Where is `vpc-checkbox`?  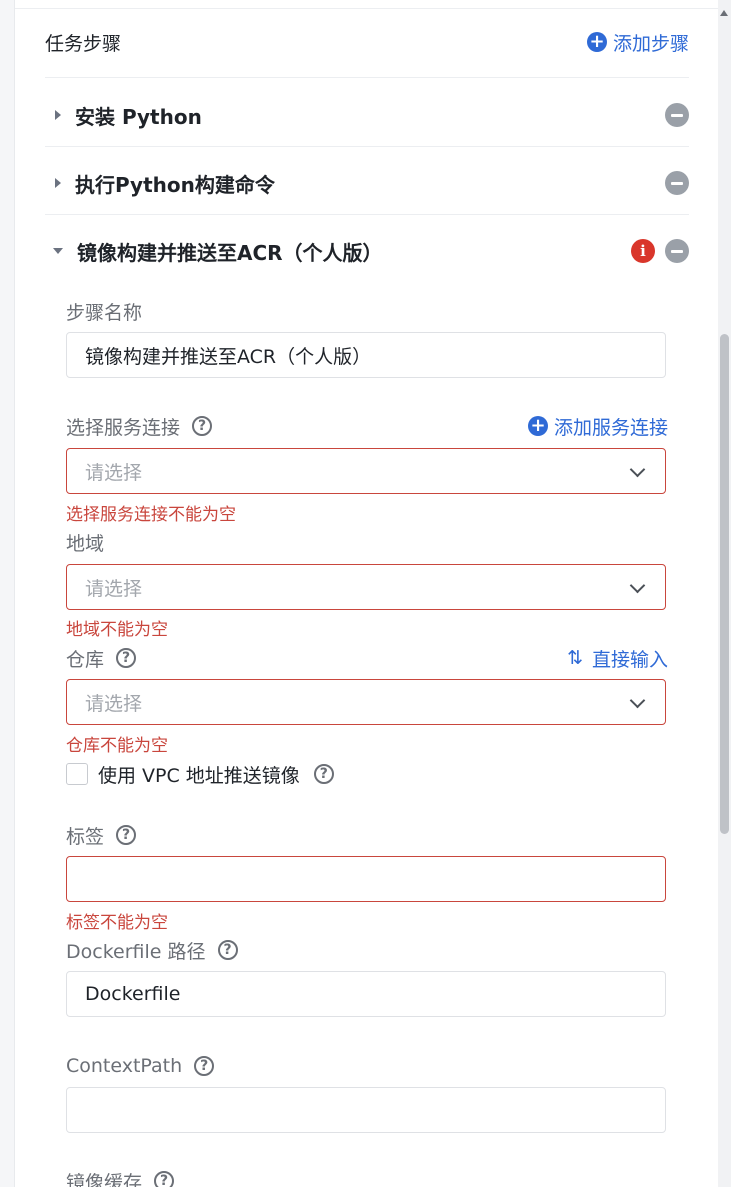
vpc-checkbox is located at coordinates (77, 774).